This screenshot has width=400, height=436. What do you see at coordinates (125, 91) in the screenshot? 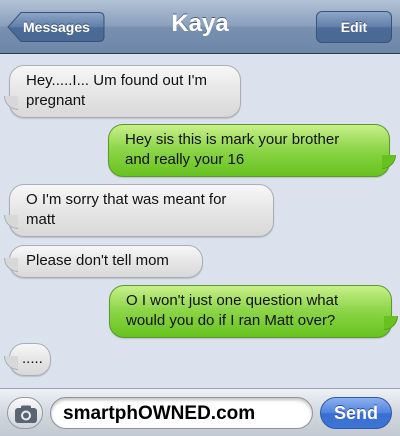
I see `message-bubble-incoming: Hey.....I... Um found out I'm pregnant` at bounding box center [125, 91].